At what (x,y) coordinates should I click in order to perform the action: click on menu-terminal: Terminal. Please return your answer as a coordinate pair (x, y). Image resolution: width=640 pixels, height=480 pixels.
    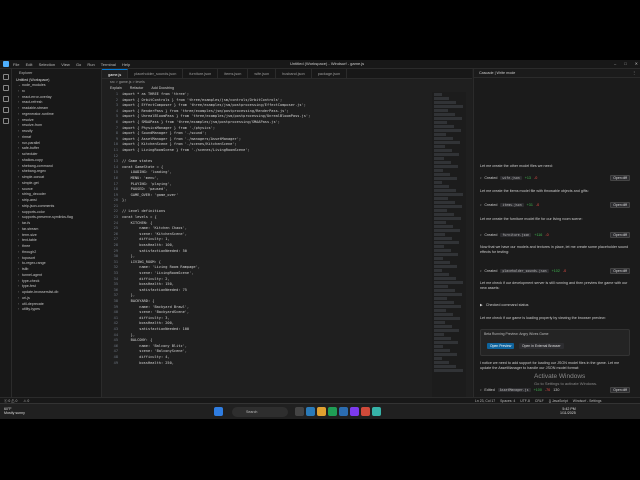
    Looking at the image, I should click on (108, 64).